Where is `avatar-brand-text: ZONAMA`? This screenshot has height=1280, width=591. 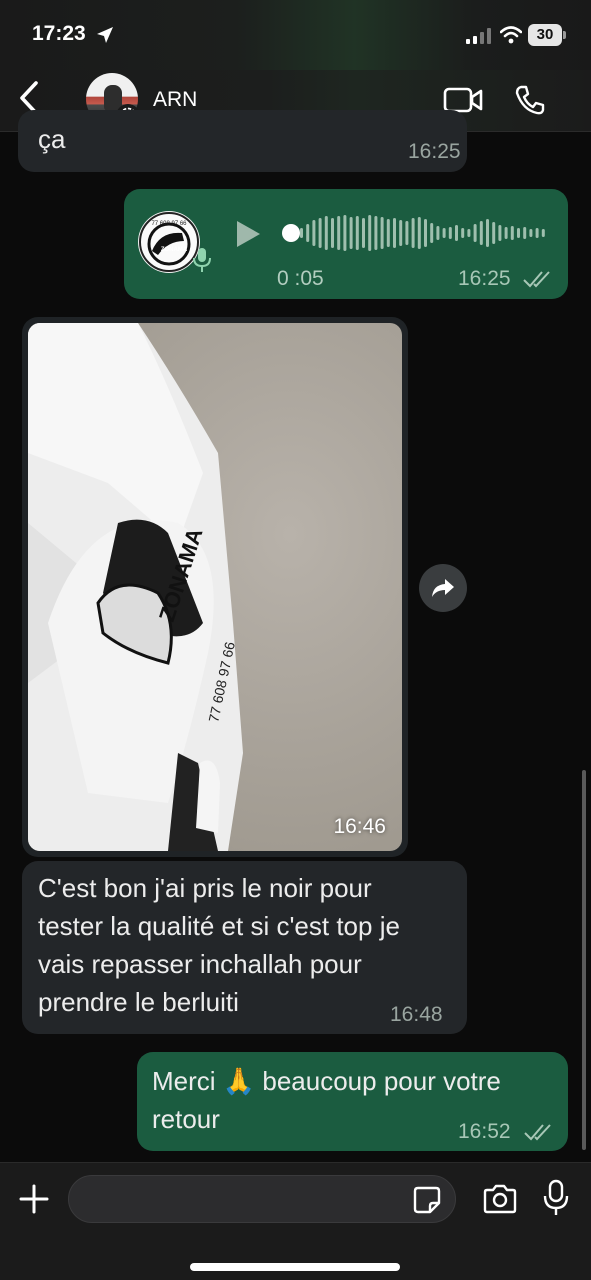 avatar-brand-text: ZONAMA is located at coordinates (174, 250).